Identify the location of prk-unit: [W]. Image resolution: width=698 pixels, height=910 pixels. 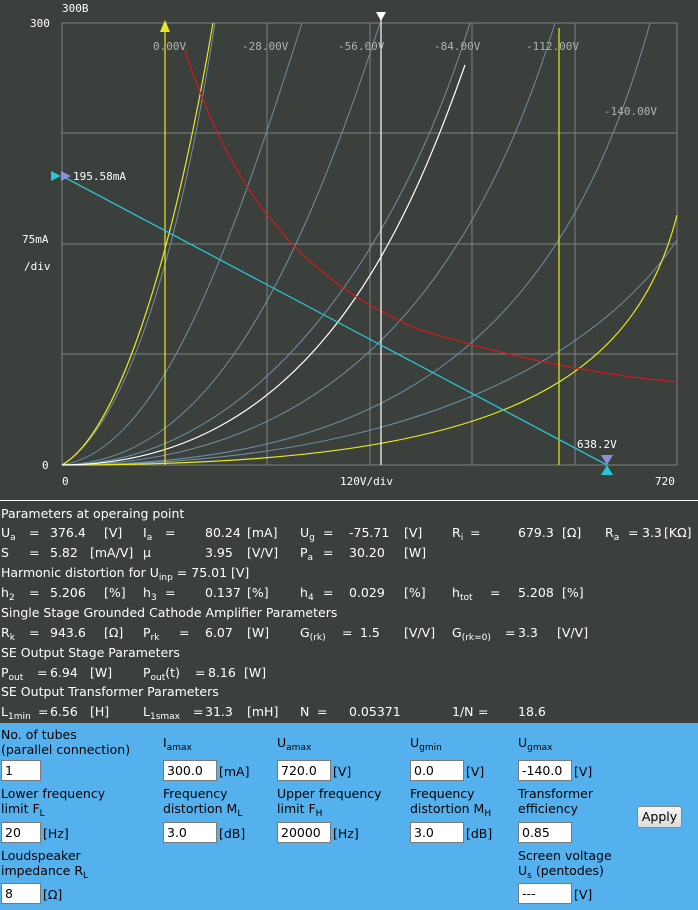
(258, 632).